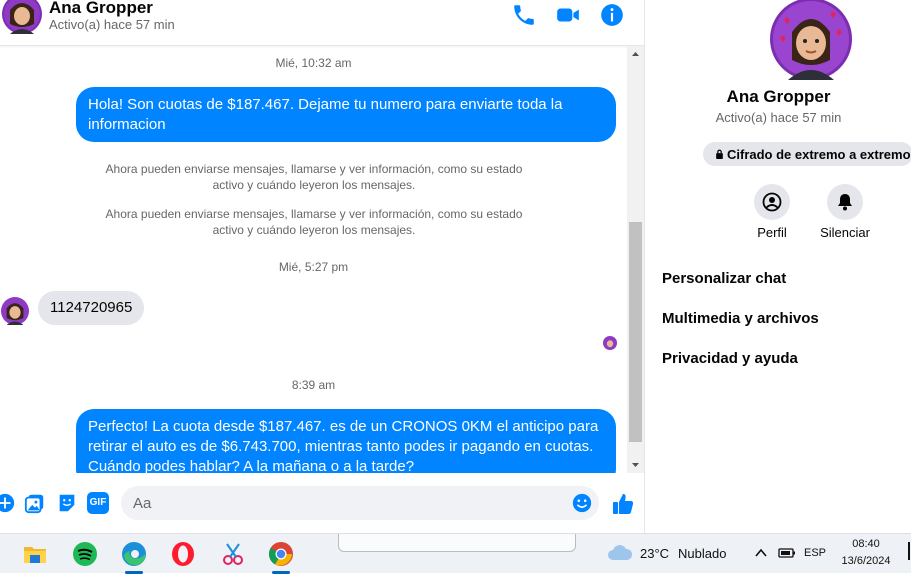 The image size is (911, 574). Describe the element at coordinates (22, 17) in the screenshot. I see `contact-avatar` at that location.